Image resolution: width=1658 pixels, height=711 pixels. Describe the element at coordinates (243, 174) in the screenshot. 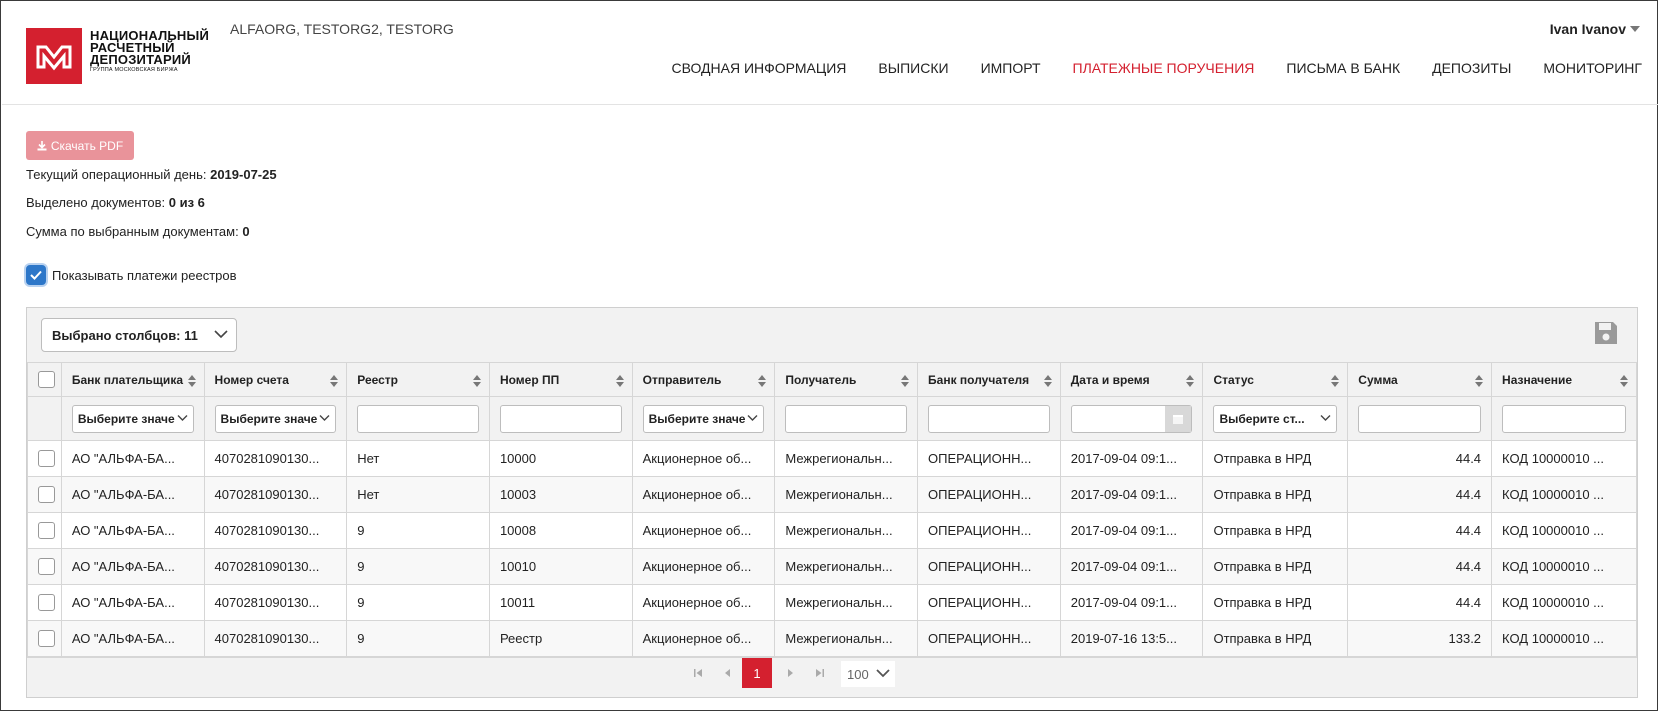

I see `opday-value: 2019-07-25` at that location.